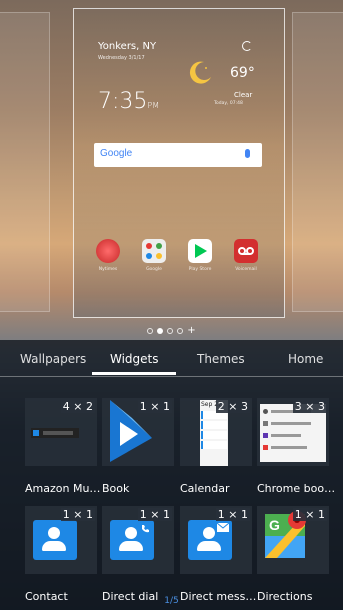  What do you see at coordinates (77, 406) in the screenshot?
I see `widget-size-label: 4 × 2` at bounding box center [77, 406].